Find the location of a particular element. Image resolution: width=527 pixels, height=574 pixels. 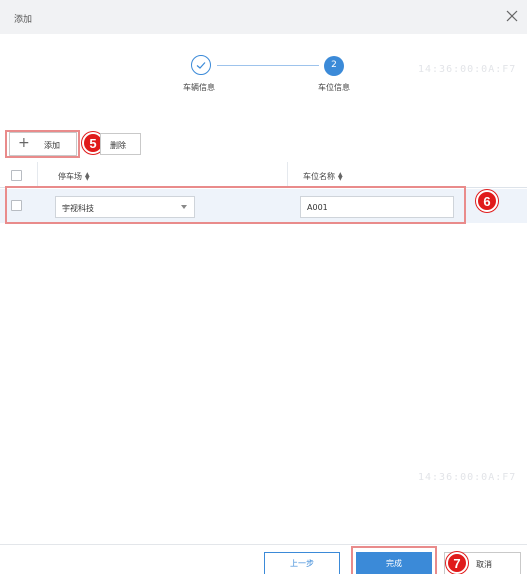

step-1-completed is located at coordinates (201, 65).